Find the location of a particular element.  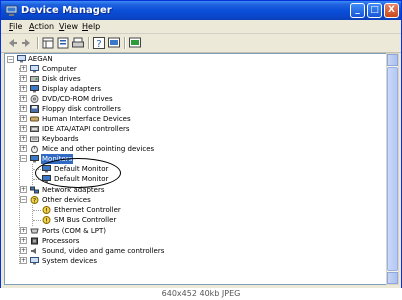

network-icon is located at coordinates (34, 190).